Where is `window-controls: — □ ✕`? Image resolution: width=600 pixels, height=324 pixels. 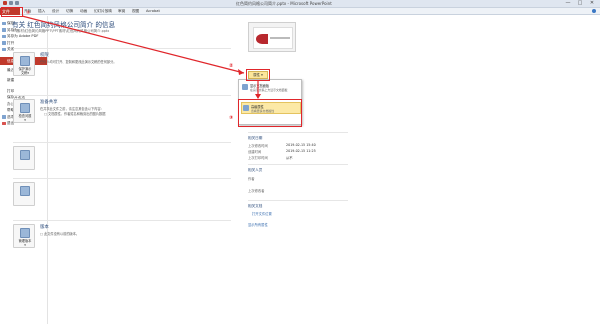
window-controls: — □ ✕ is located at coordinates (580, 3).